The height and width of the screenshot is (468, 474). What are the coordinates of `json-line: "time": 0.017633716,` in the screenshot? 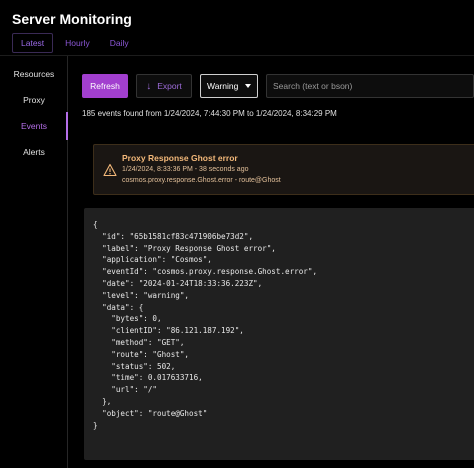 It's located at (148, 378).